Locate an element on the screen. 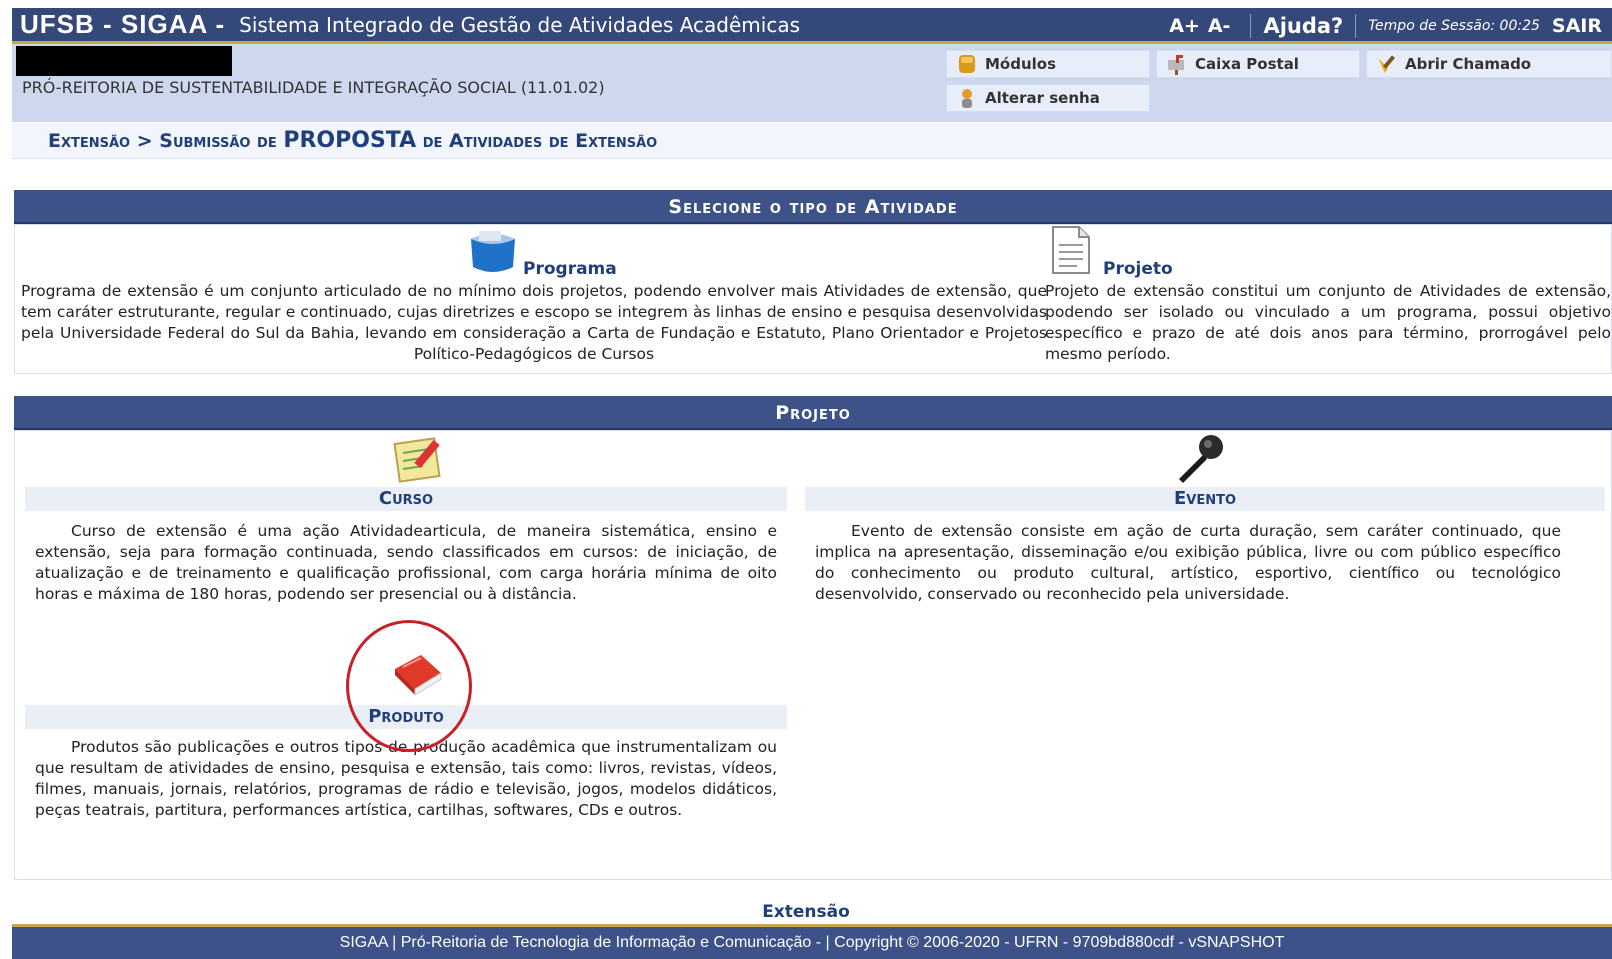  font-increase-button: A+ is located at coordinates (1184, 26).